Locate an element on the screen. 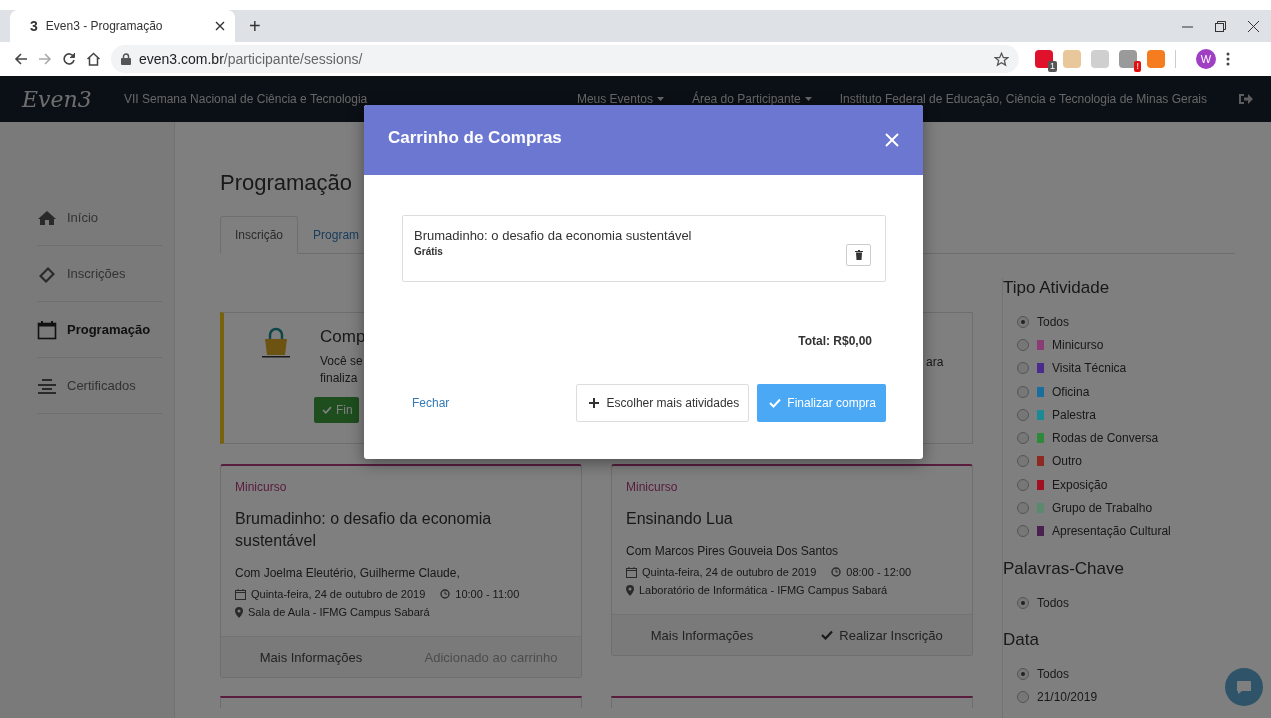 Image resolution: width=1271 pixels, height=718 pixels. finish-purchase-button: Finalizar compra is located at coordinates (821, 403).